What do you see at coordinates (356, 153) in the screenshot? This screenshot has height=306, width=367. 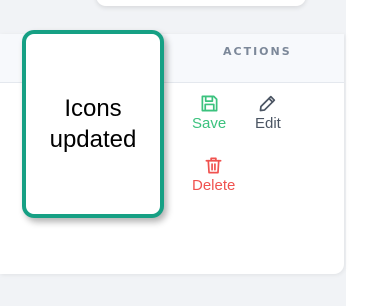 I see `right-background-strip` at bounding box center [356, 153].